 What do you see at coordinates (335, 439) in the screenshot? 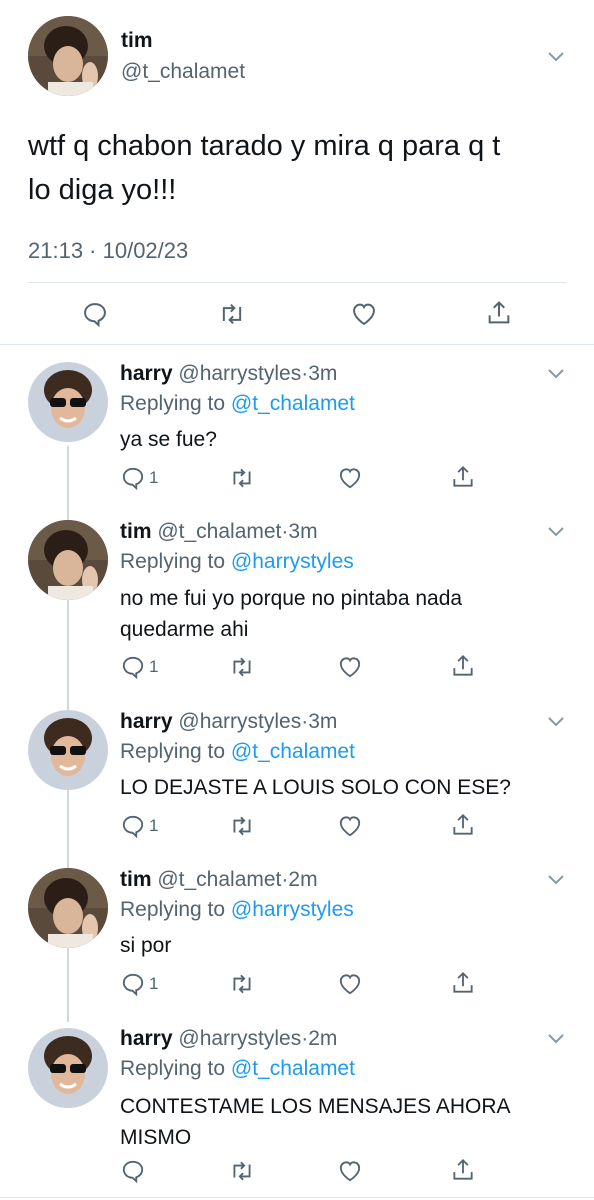
I see `reply-text: ya se fue?` at bounding box center [335, 439].